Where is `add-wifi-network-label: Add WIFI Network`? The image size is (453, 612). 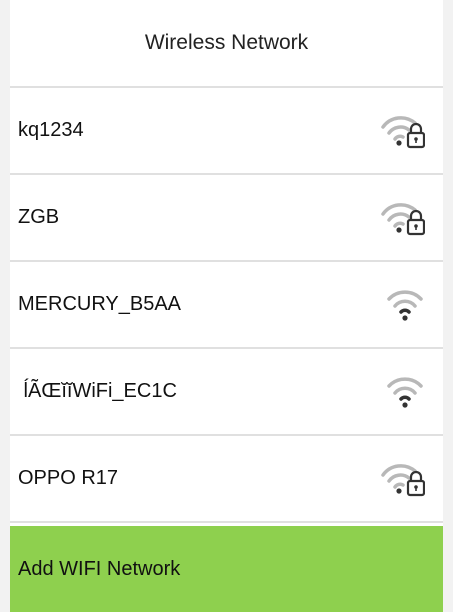 add-wifi-network-label: Add WIFI Network is located at coordinates (99, 568).